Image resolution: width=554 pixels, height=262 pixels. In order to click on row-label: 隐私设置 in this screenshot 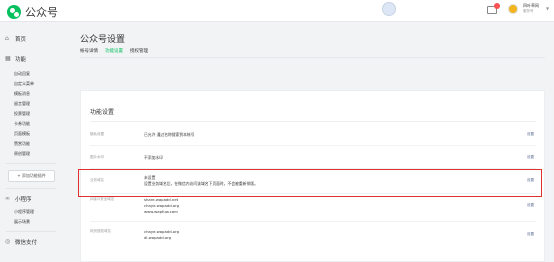, I will do `click(97, 134)`.